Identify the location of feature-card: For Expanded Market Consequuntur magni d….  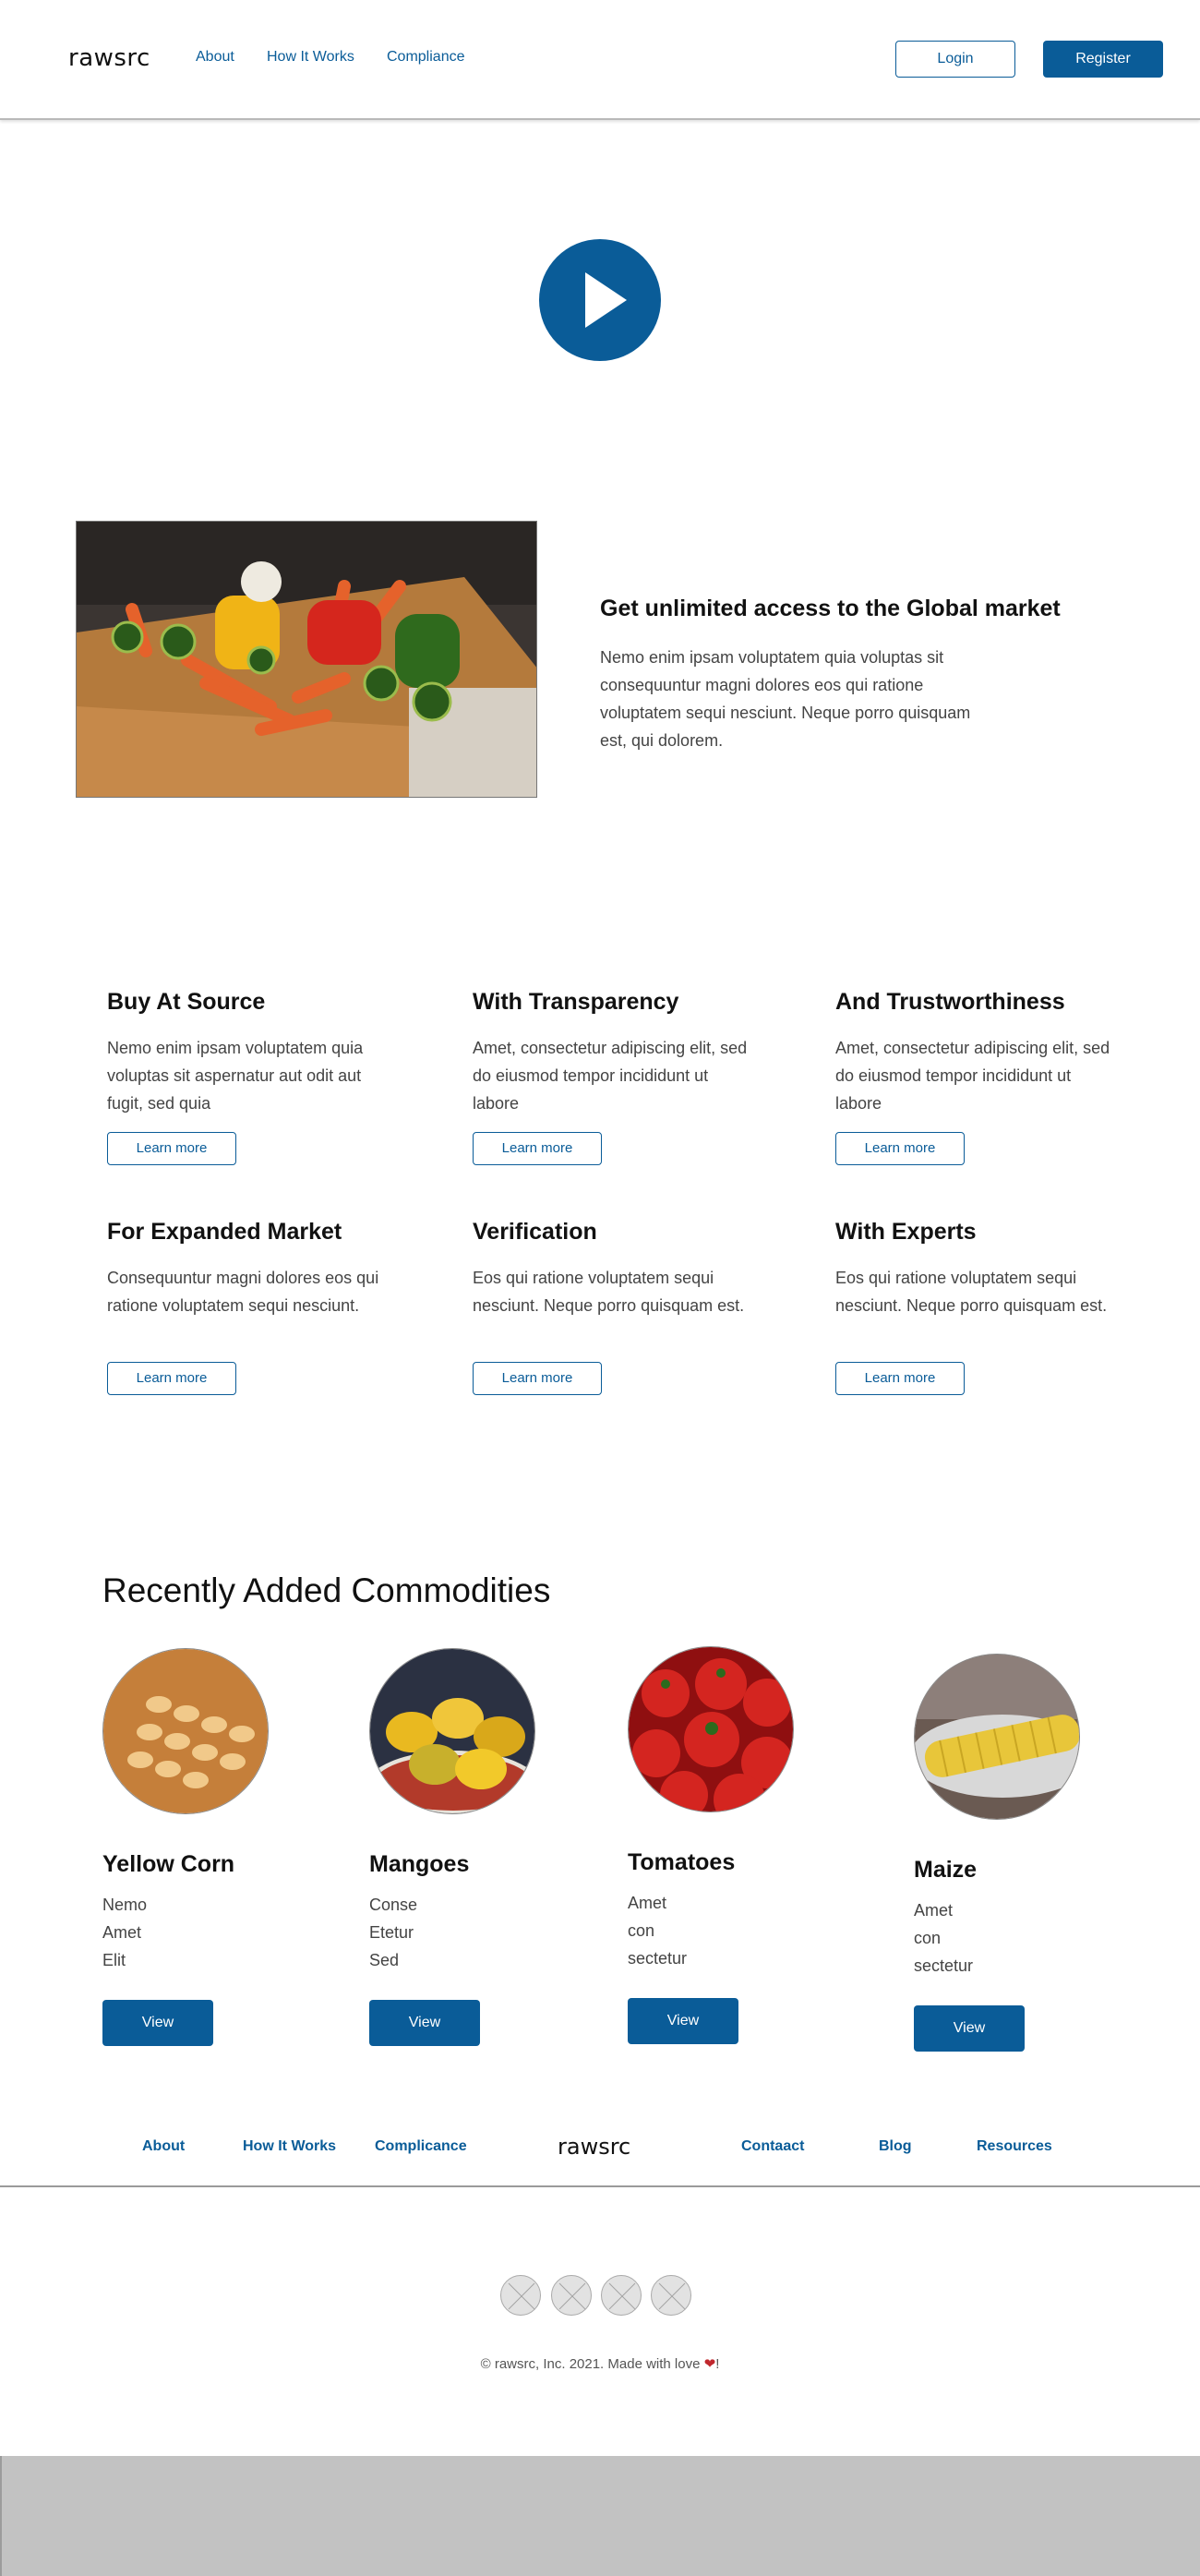
(245, 1307).